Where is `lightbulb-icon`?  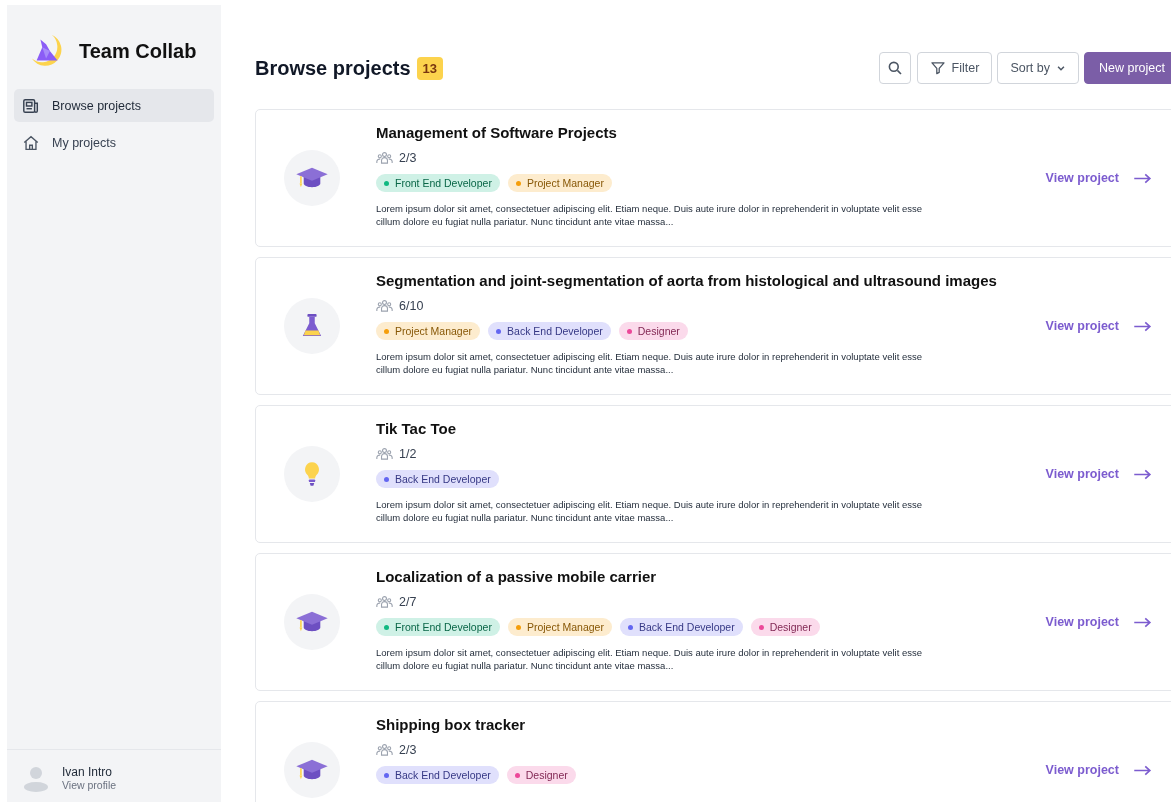
lightbulb-icon is located at coordinates (312, 474).